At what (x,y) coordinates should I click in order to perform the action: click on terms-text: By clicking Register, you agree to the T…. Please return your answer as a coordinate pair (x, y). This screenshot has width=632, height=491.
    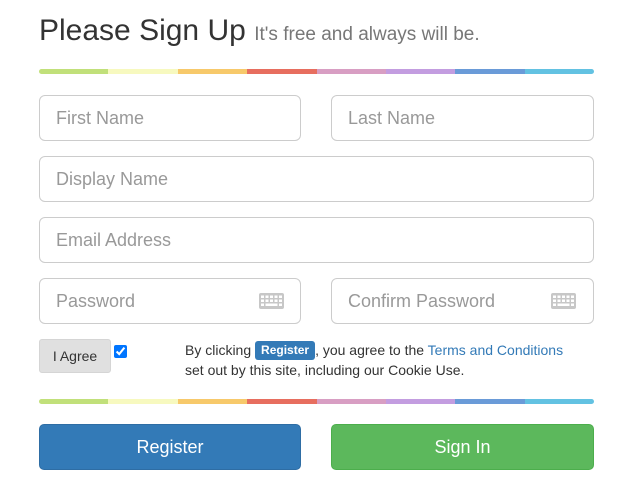
    Looking at the image, I should click on (390, 360).